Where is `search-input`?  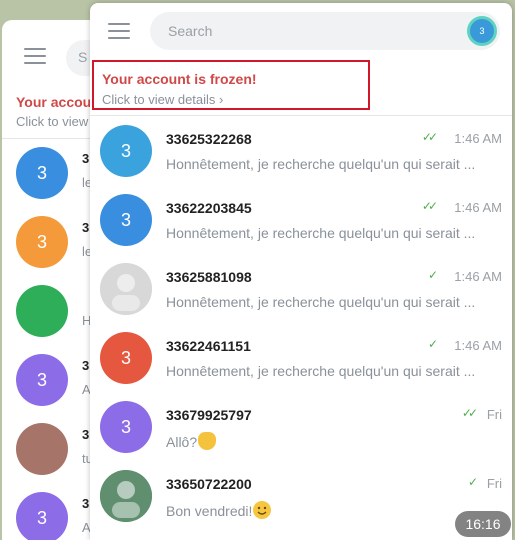
search-input is located at coordinates (308, 31).